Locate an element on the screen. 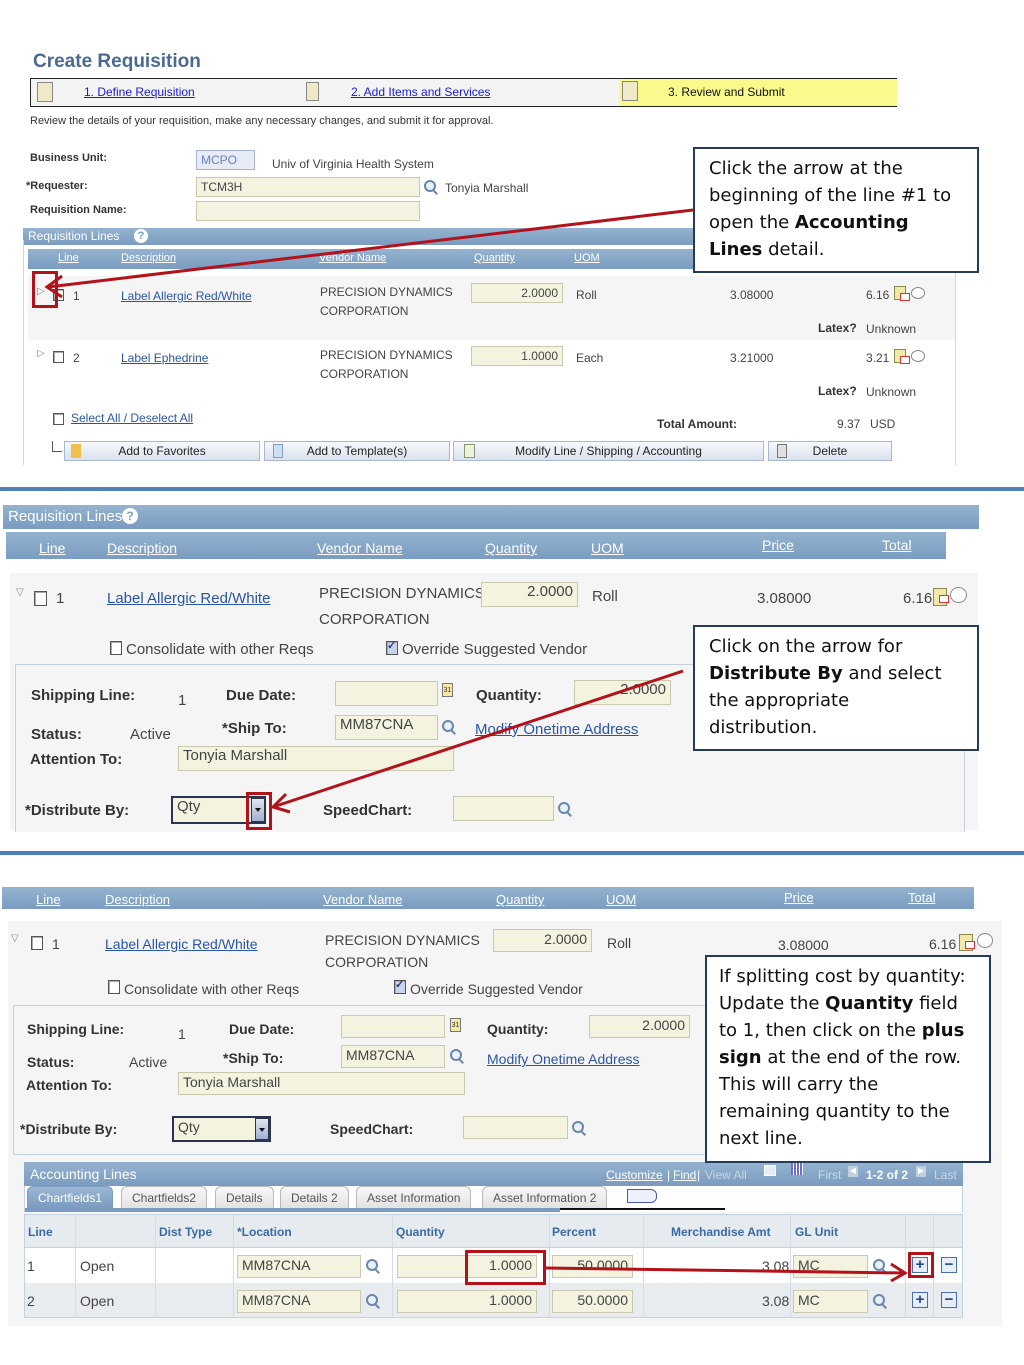 This screenshot has width=1024, height=1365. tab-details-2: Details 2 is located at coordinates (314, 1197).